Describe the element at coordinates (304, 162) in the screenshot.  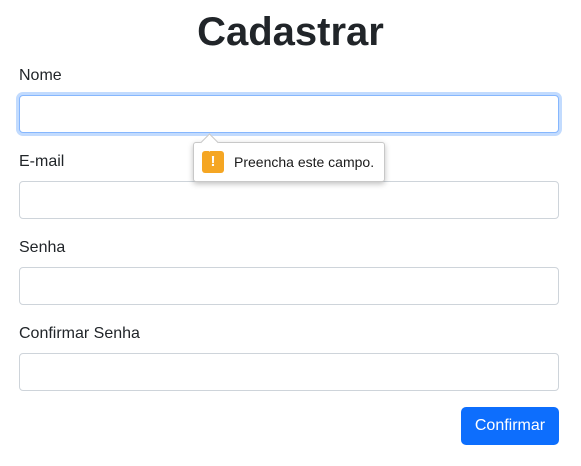
I see `validation-message: Preencha este campo.` at that location.